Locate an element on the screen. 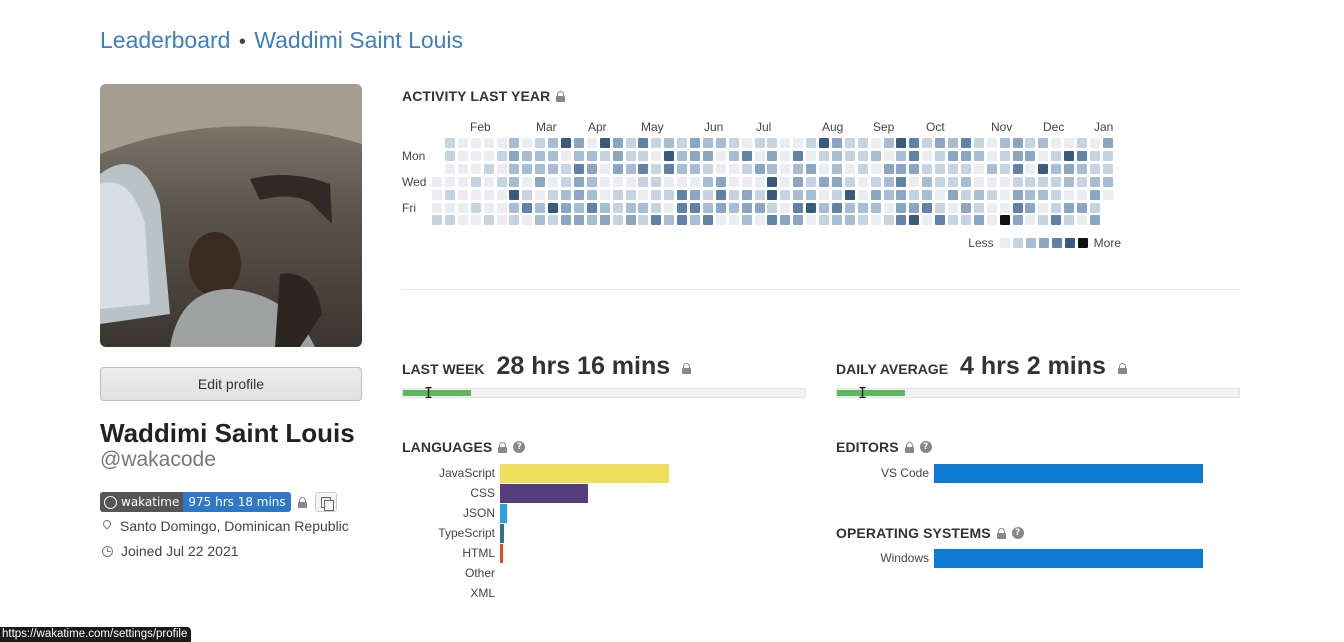 Image resolution: width=1344 pixels, height=642 pixels. breadcrumb-leaderboard-link: Leaderboard is located at coordinates (165, 40).